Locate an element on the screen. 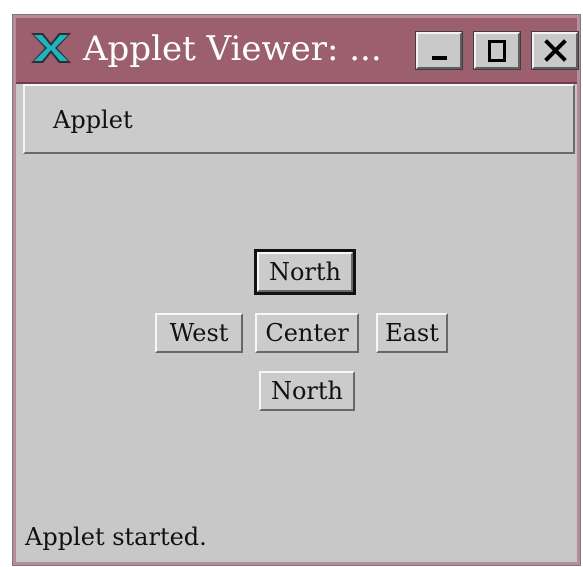 The image size is (583, 567). applet-menu: Applet is located at coordinates (93, 120).